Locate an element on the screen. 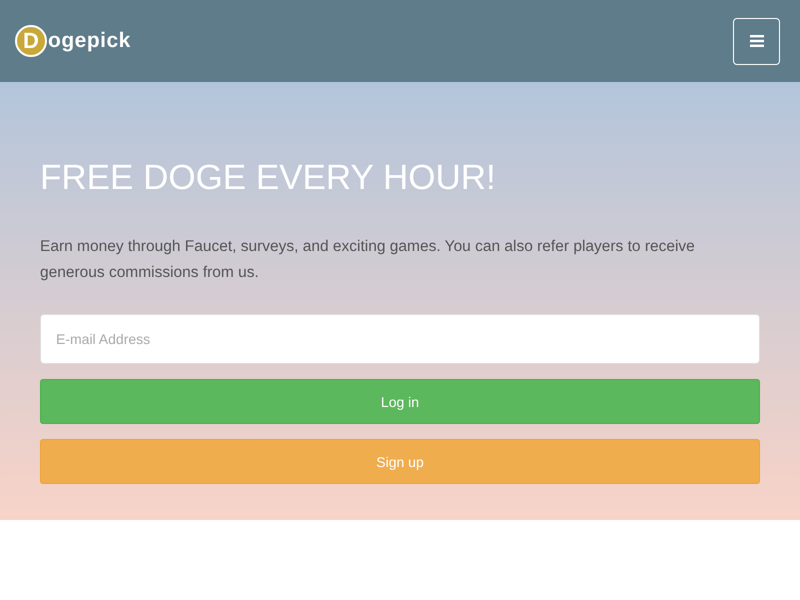 The image size is (800, 600). login-button: Log in is located at coordinates (400, 401).